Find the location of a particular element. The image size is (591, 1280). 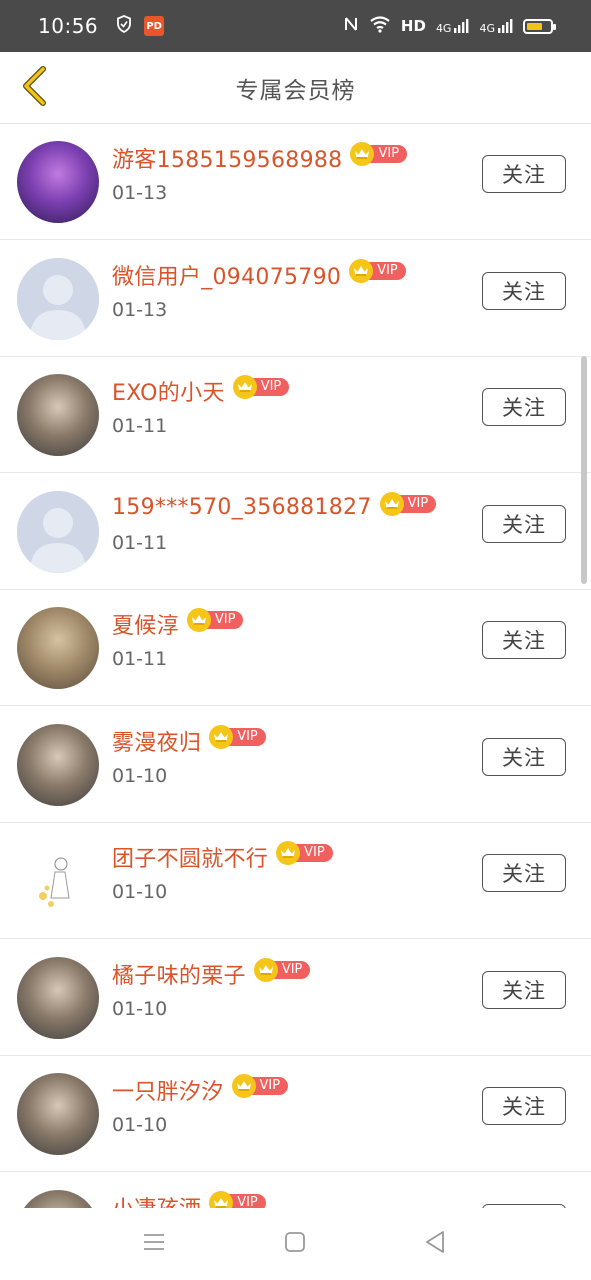

list-item: 一只胖汐汐 VIP 01-10 关注 is located at coordinates (295, 1114).